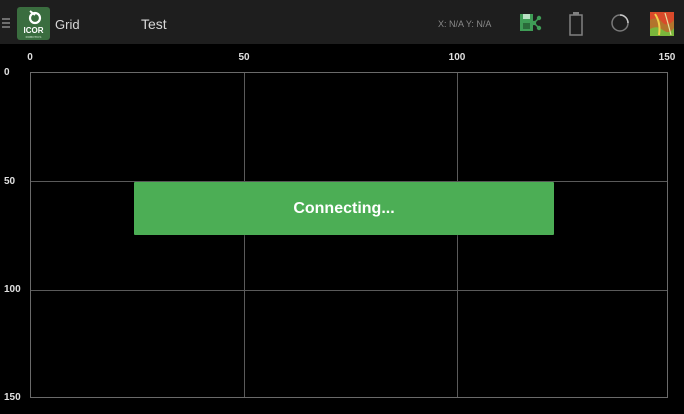 Image resolution: width=684 pixels, height=414 pixels. What do you see at coordinates (7, 72) in the screenshot?
I see `y-tick-label: 0` at bounding box center [7, 72].